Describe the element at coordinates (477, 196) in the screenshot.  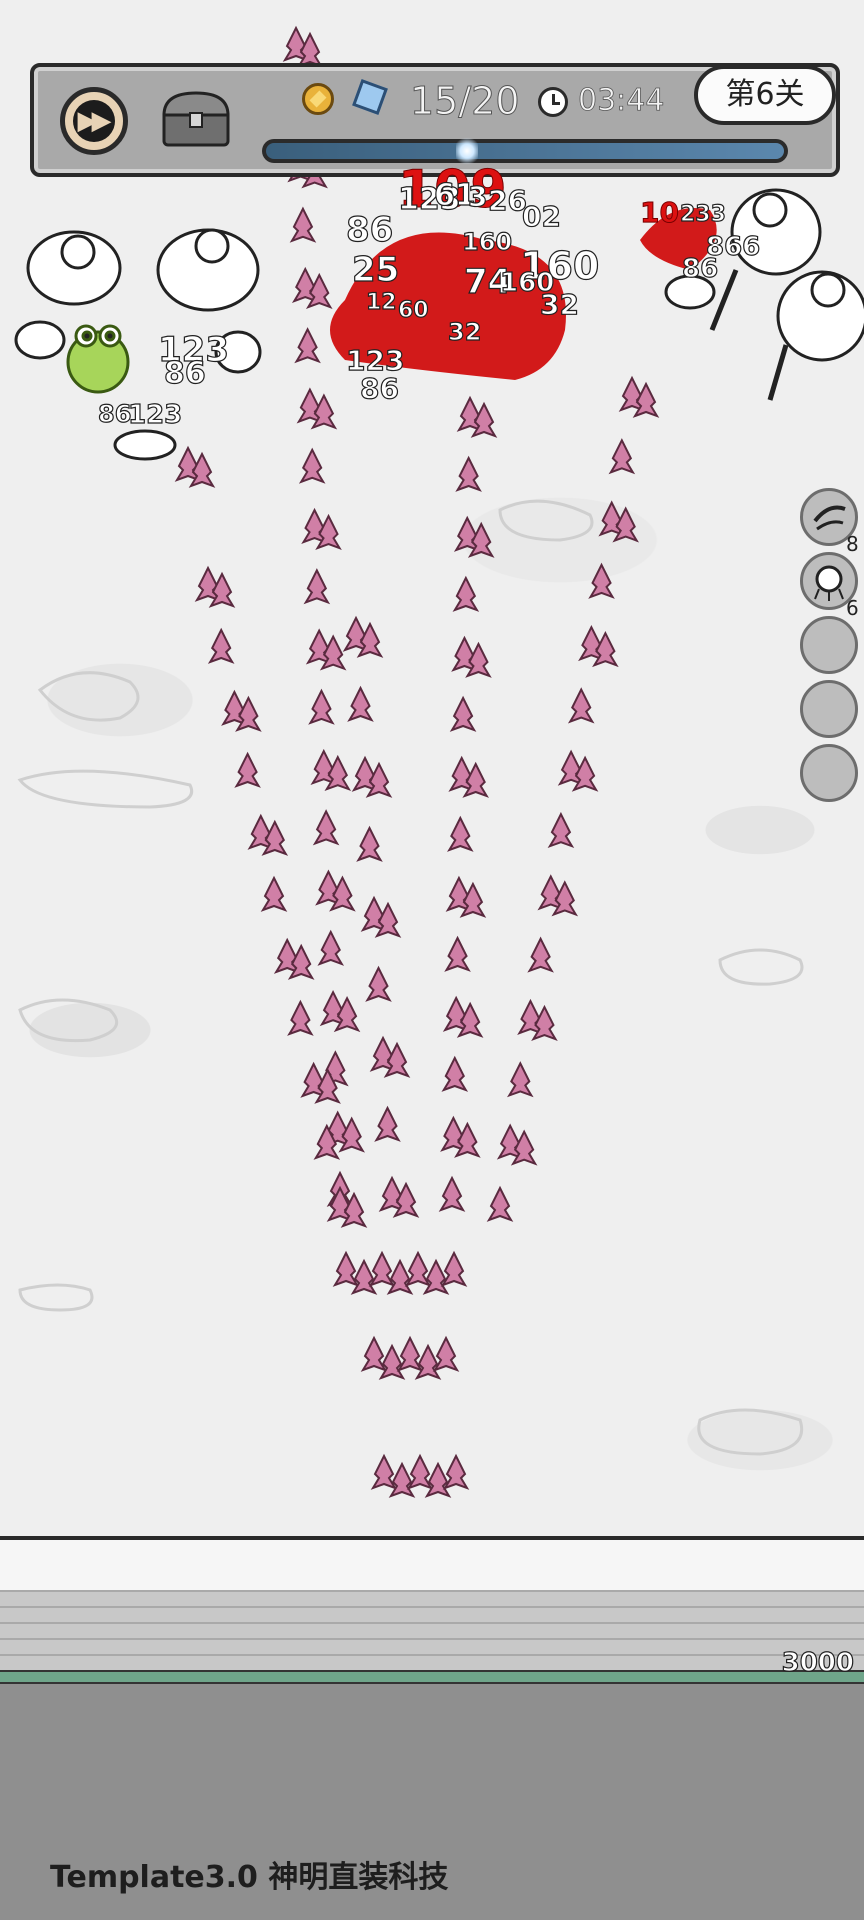
I see `damage-number: 3` at that location.